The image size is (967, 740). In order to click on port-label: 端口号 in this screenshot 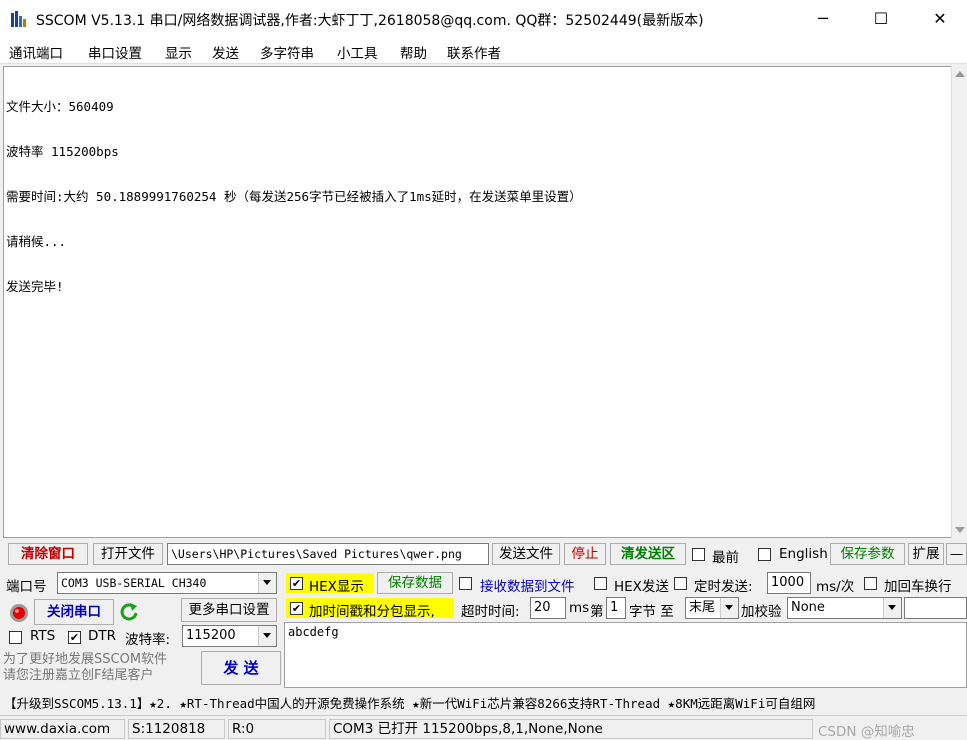, I will do `click(26, 587)`.